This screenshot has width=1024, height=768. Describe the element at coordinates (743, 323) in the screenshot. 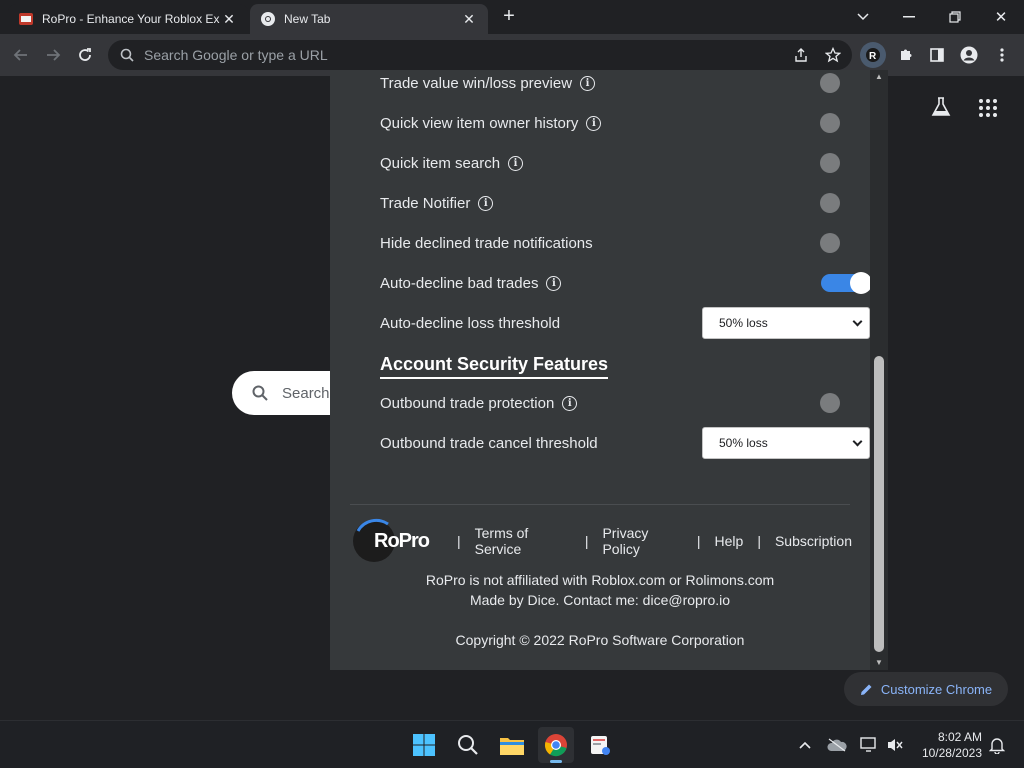

I see `select-value: 50% loss` at that location.